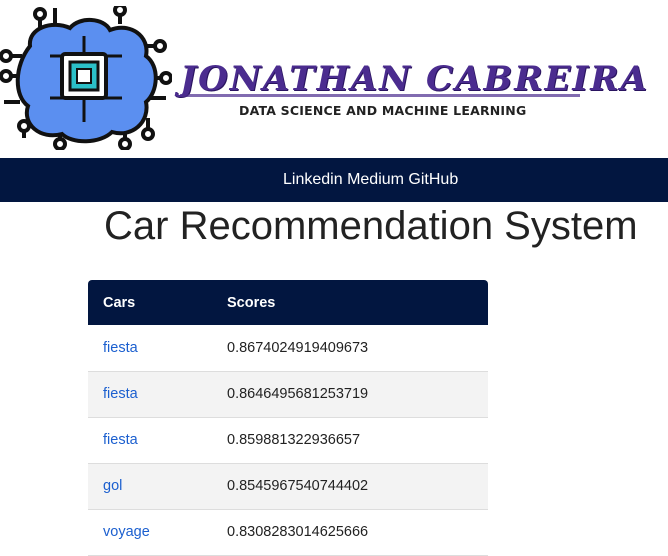 This screenshot has width=668, height=556. What do you see at coordinates (298, 394) in the screenshot?
I see `score-cell: 0.8646495681253719` at bounding box center [298, 394].